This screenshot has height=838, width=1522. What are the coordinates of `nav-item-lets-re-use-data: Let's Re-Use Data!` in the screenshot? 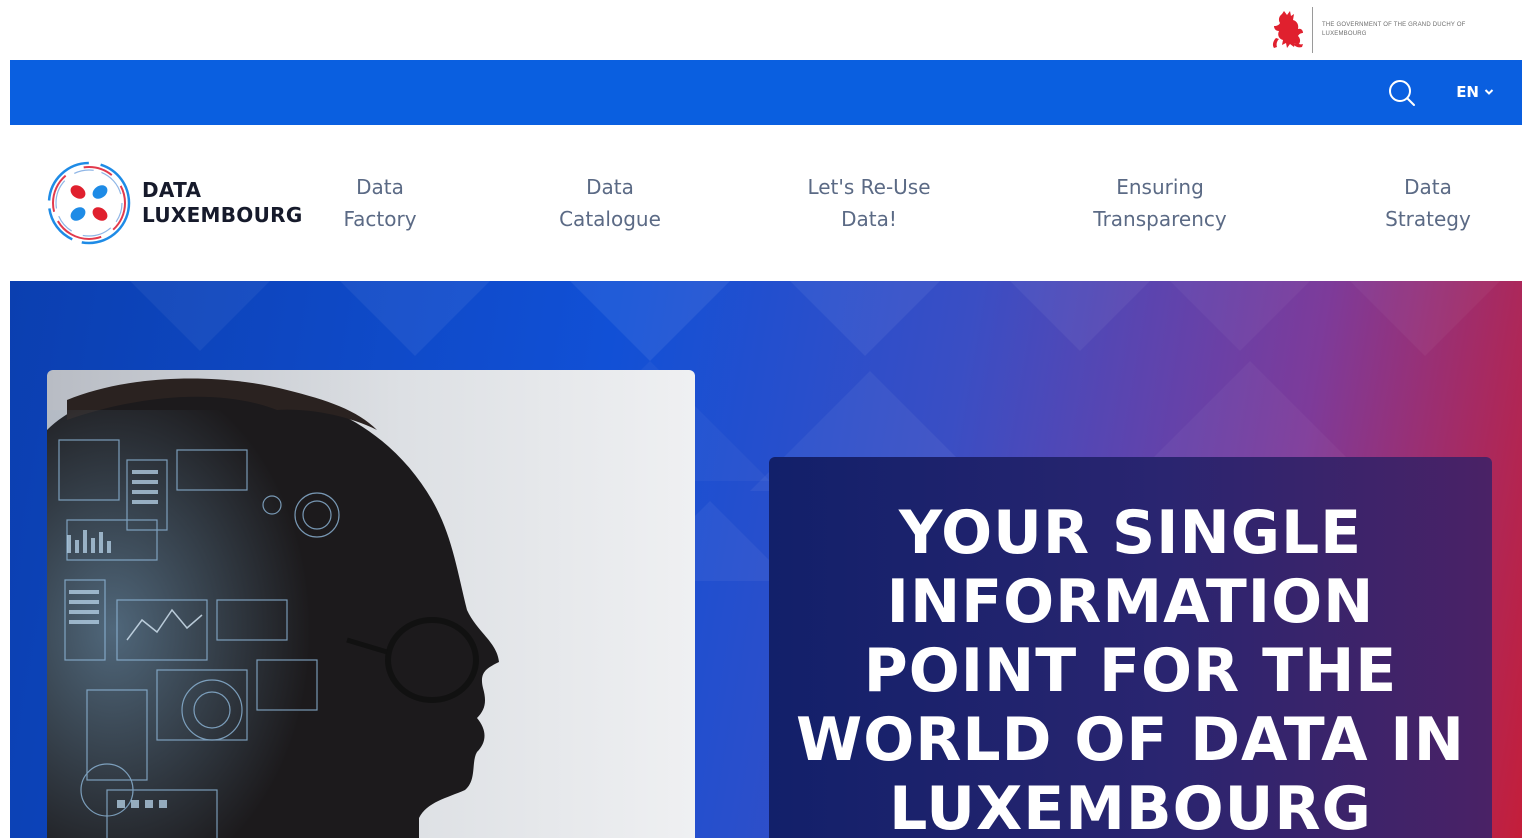 It's located at (869, 203).